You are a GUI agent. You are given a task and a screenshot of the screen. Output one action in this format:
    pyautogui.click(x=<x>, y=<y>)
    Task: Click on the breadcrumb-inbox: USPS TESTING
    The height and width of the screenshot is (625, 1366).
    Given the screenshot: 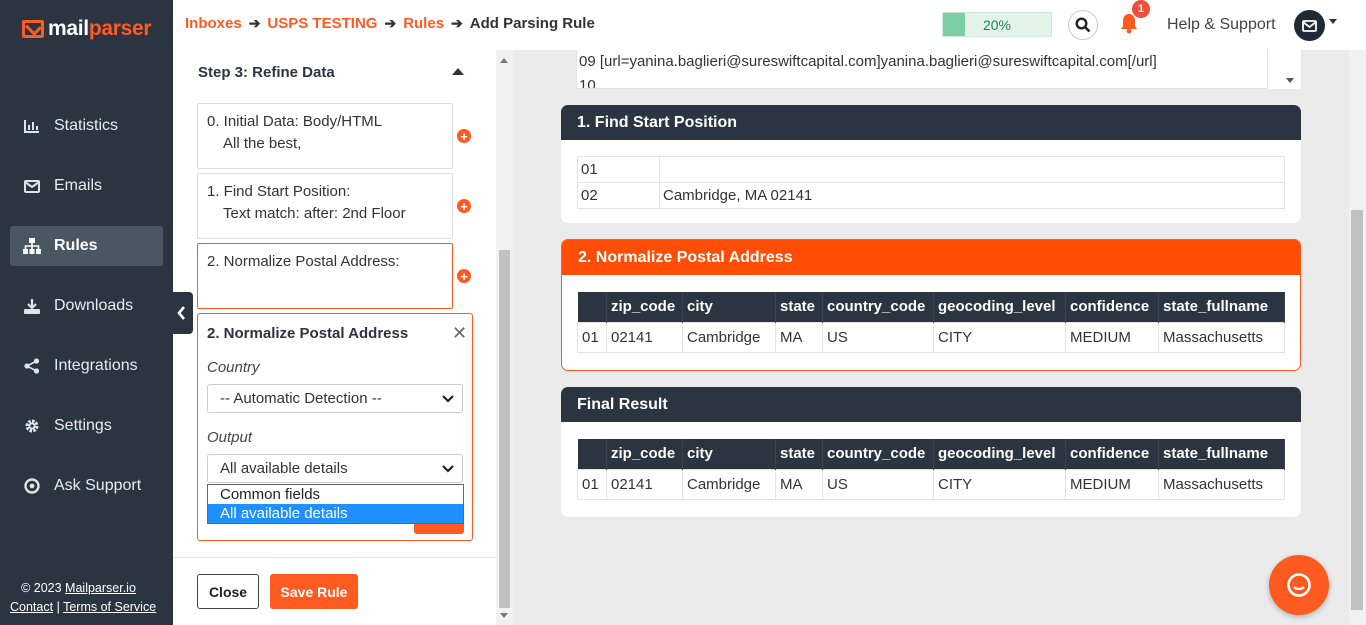 What is the action you would take?
    pyautogui.click(x=322, y=23)
    